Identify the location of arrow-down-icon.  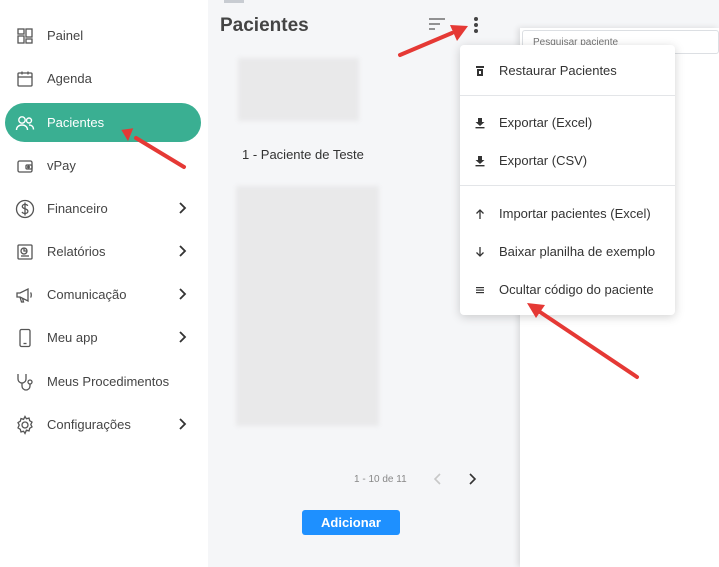
(480, 251).